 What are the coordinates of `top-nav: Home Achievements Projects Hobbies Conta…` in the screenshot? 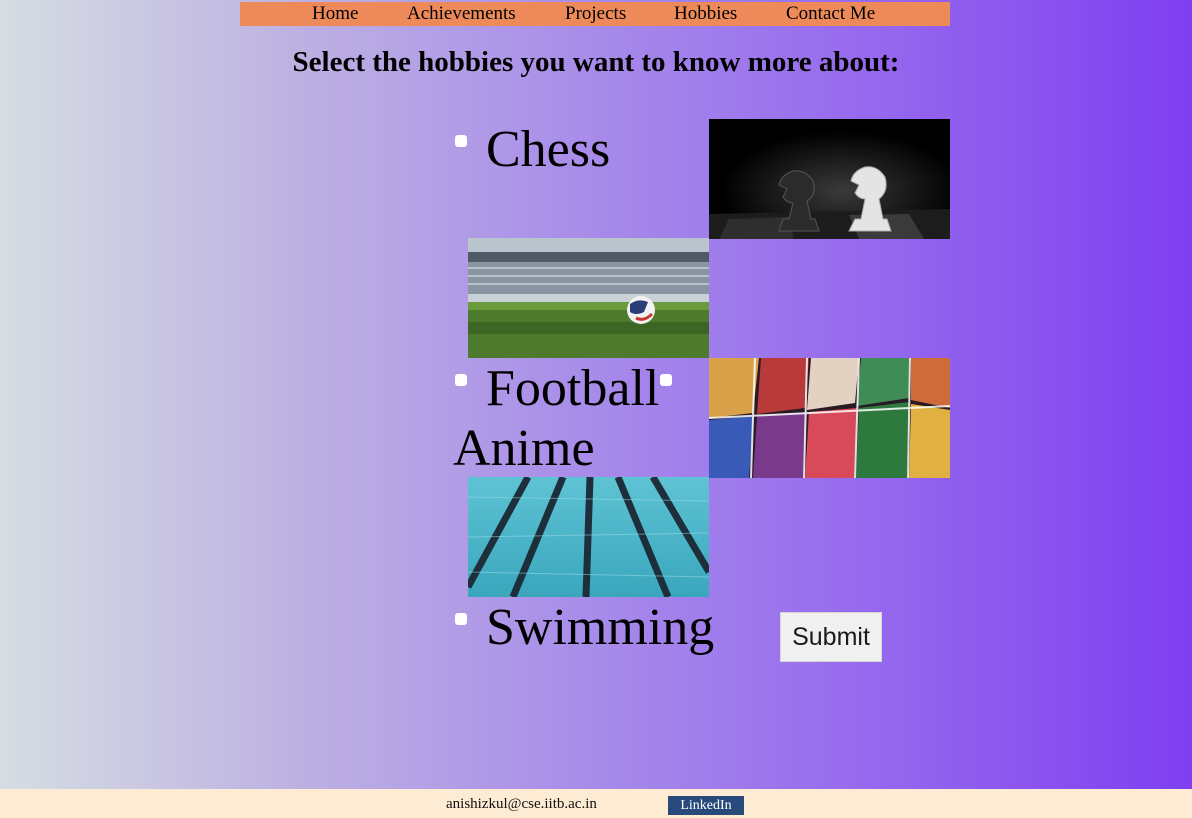 It's located at (595, 14).